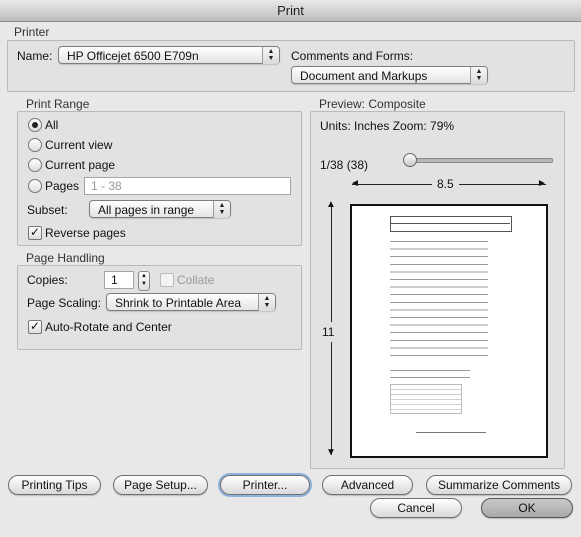 Image resolution: width=581 pixels, height=537 pixels. What do you see at coordinates (146, 210) in the screenshot?
I see `subset-value: All pages in range` at bounding box center [146, 210].